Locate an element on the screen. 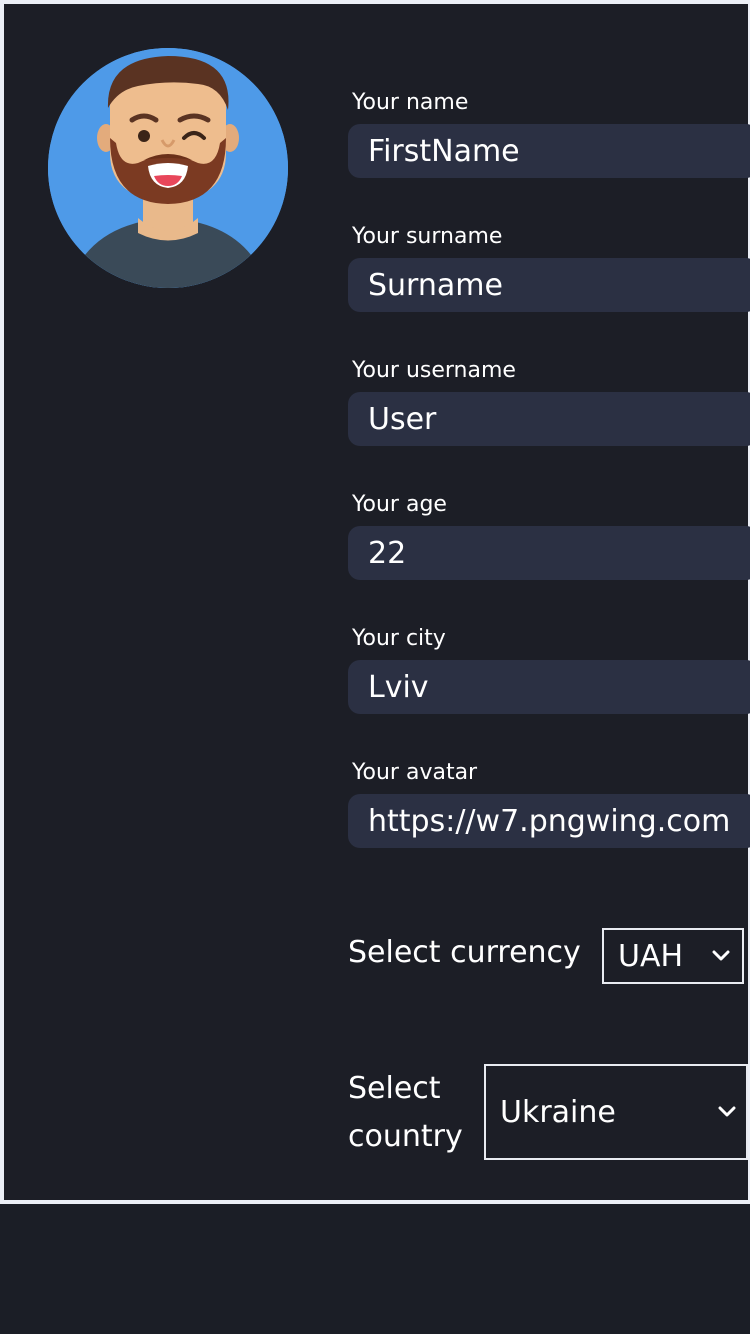 This screenshot has height=1334, width=750. city-input is located at coordinates (549, 687).